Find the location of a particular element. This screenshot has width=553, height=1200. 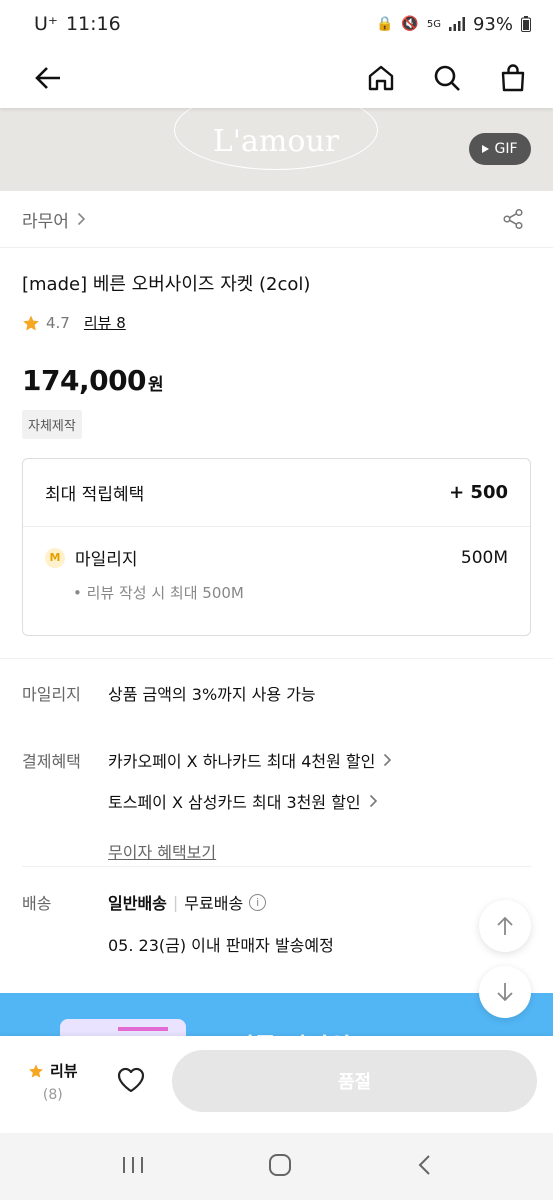

bottom-review-button: 리뷰 (8) is located at coordinates (53, 1081).